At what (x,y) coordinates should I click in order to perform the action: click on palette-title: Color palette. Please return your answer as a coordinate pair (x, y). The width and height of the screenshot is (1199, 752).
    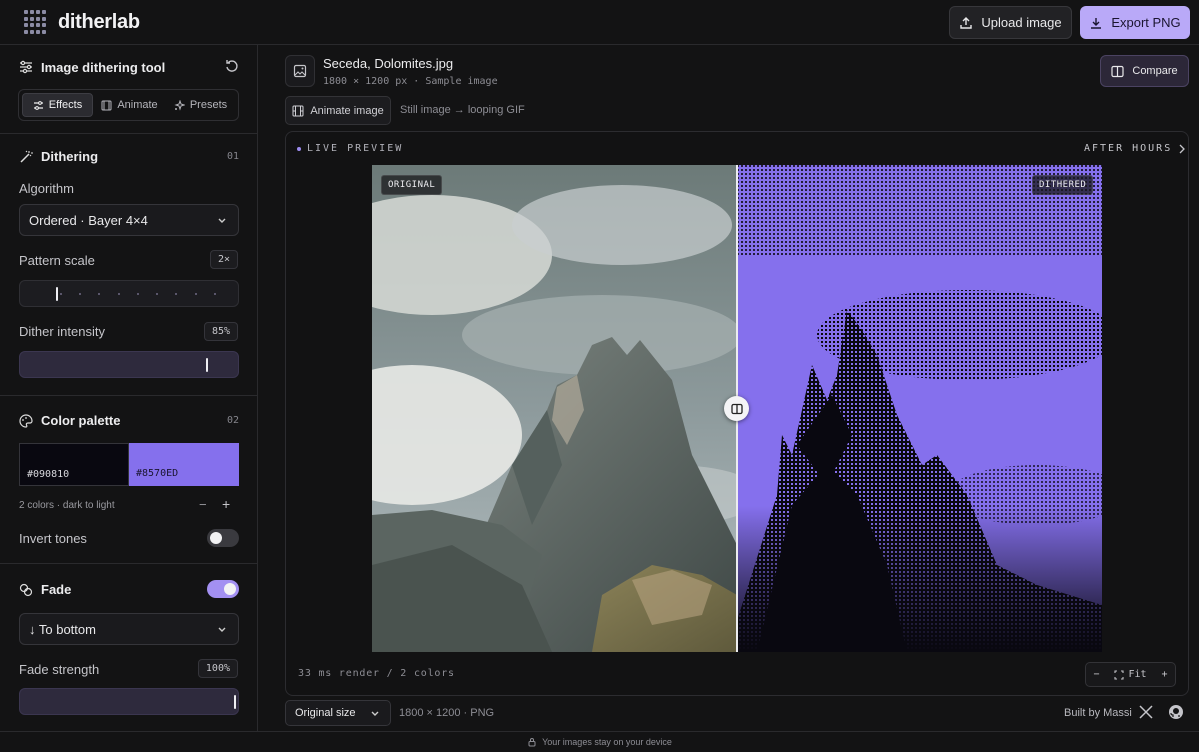
    Looking at the image, I should click on (81, 420).